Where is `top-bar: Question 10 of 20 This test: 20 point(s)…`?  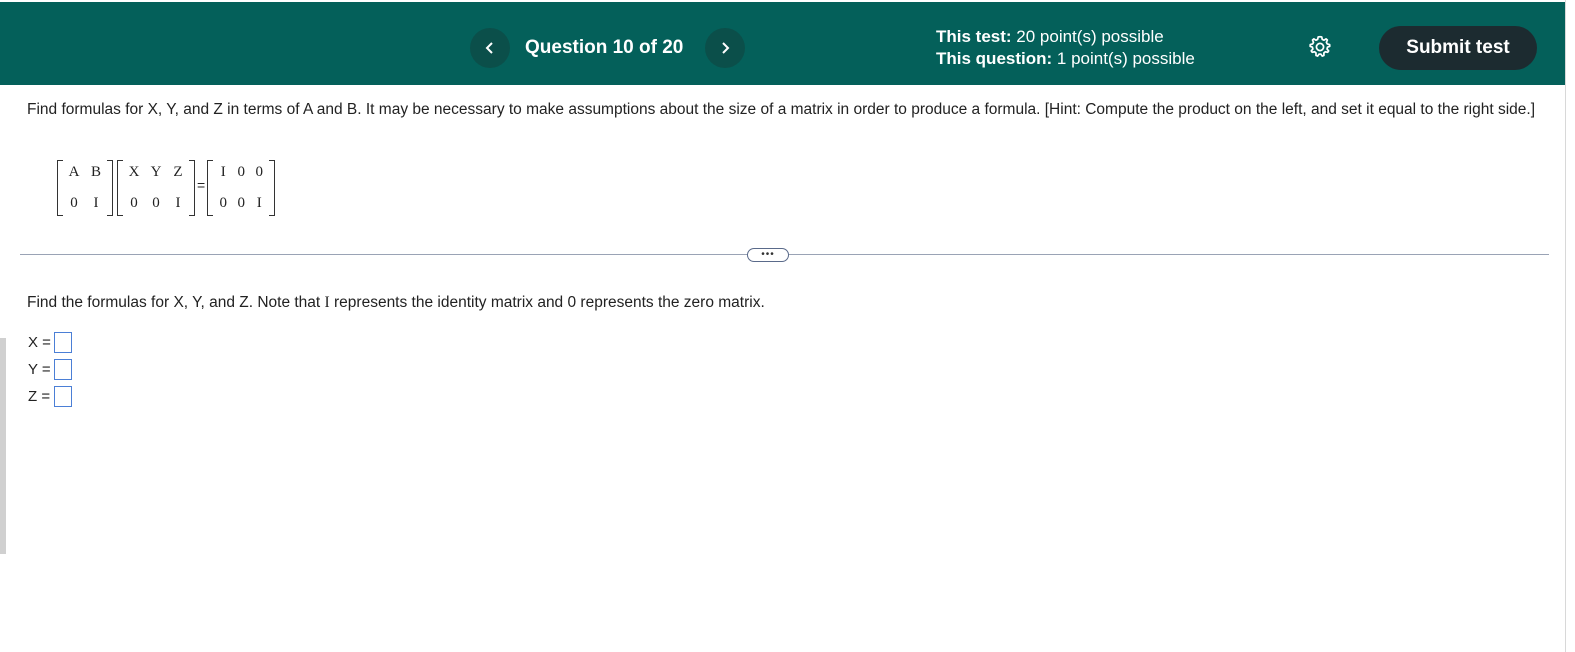 top-bar: Question 10 of 20 This test: 20 point(s)… is located at coordinates (782, 43).